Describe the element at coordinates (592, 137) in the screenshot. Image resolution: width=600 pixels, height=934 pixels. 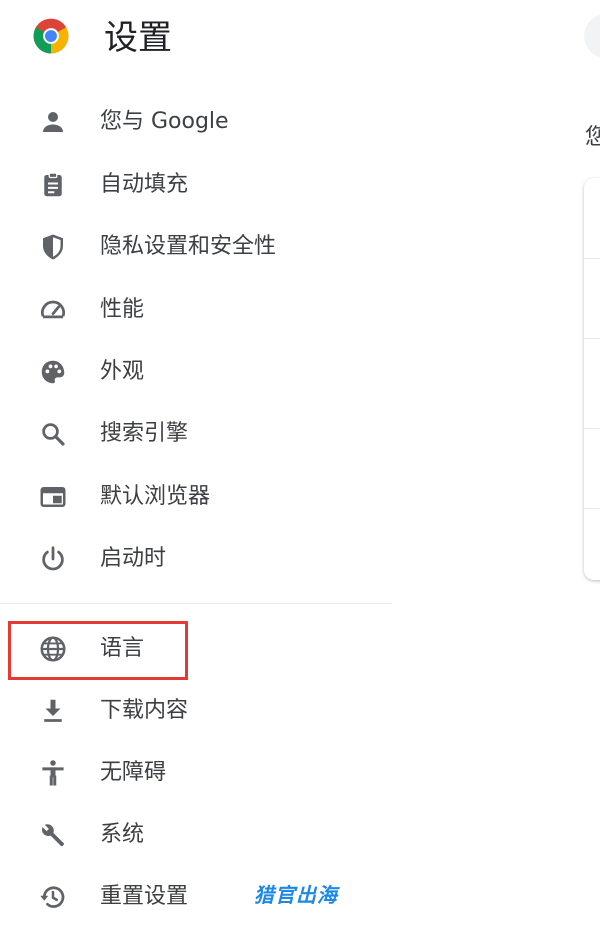
I see `main-section-heading: 您` at that location.